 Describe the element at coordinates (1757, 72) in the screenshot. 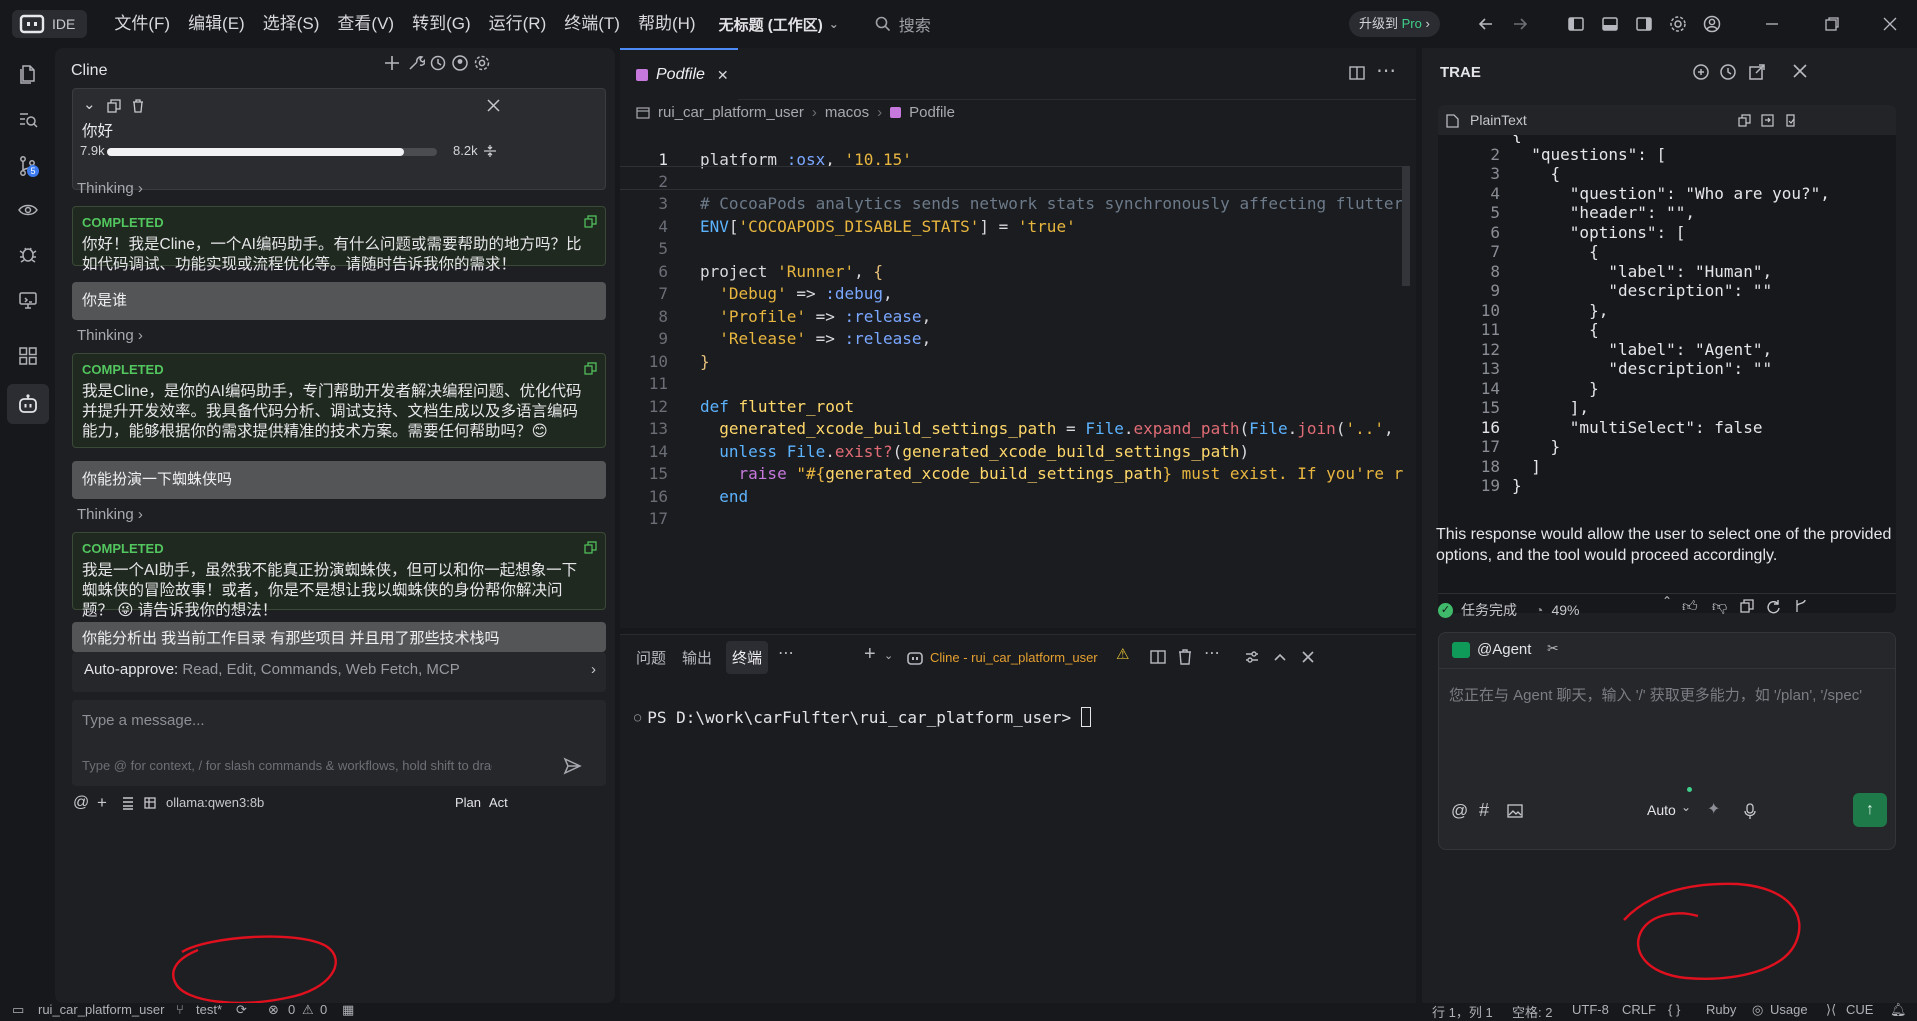

I see `open-external-icon` at that location.